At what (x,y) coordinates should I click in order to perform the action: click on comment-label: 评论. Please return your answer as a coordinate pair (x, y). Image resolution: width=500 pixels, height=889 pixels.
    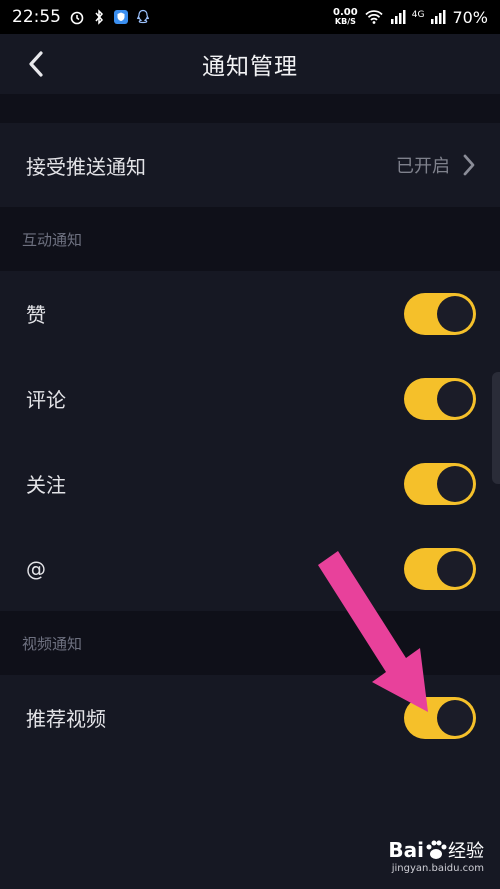
    Looking at the image, I should click on (46, 400).